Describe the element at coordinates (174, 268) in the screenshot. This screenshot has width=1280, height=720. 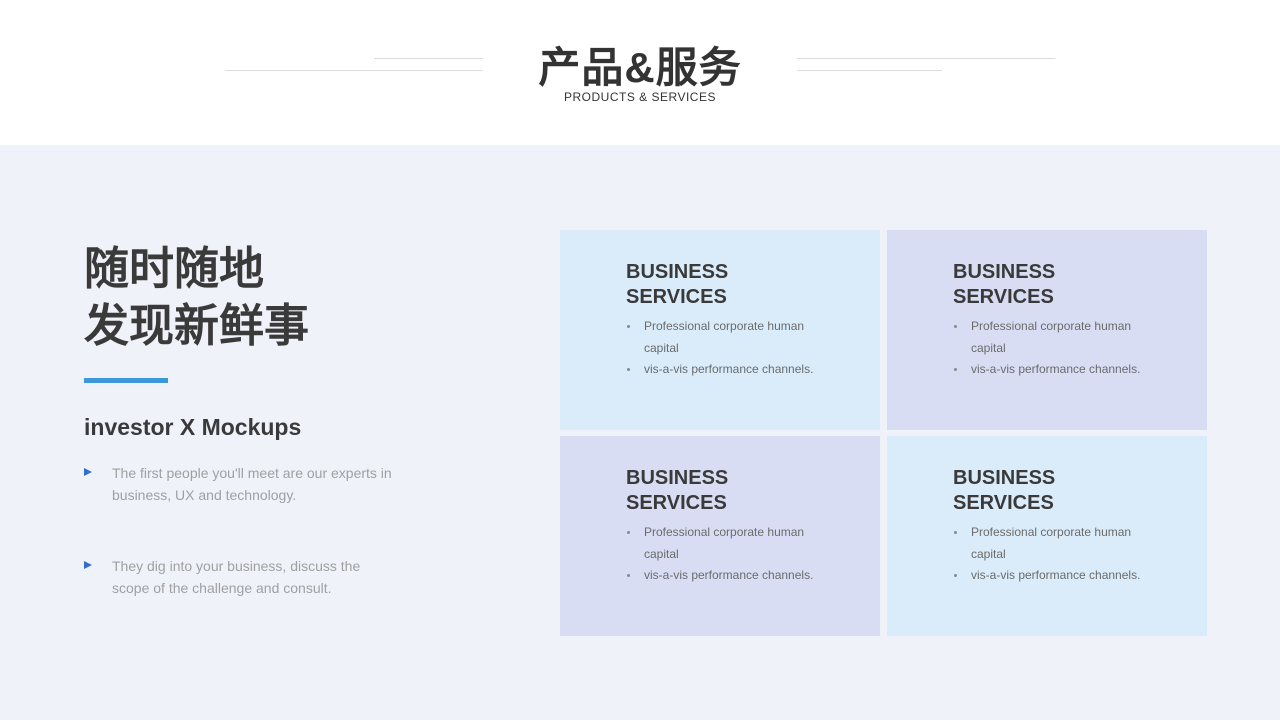
I see `headline-line-1: 随时随地` at that location.